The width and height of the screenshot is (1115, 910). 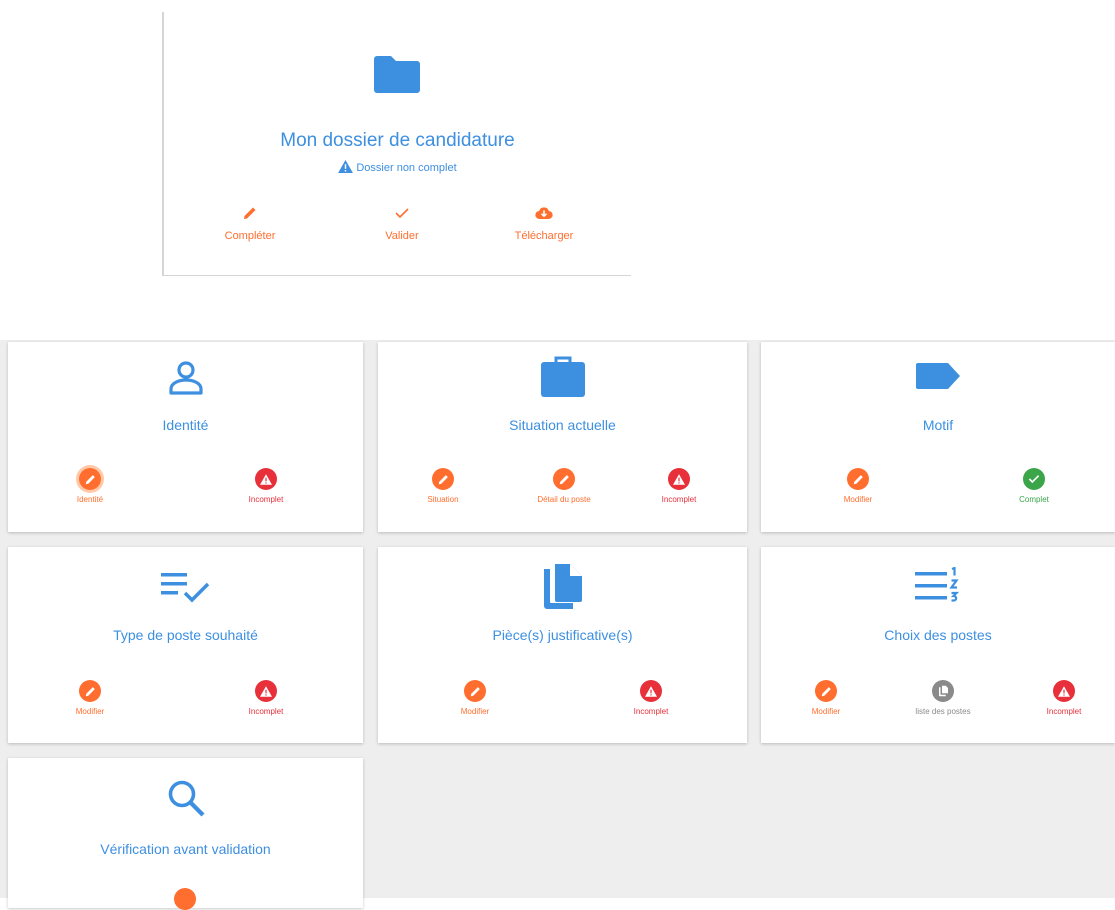 What do you see at coordinates (651, 698) in the screenshot?
I see `pieces-status-button: Incomplet` at bounding box center [651, 698].